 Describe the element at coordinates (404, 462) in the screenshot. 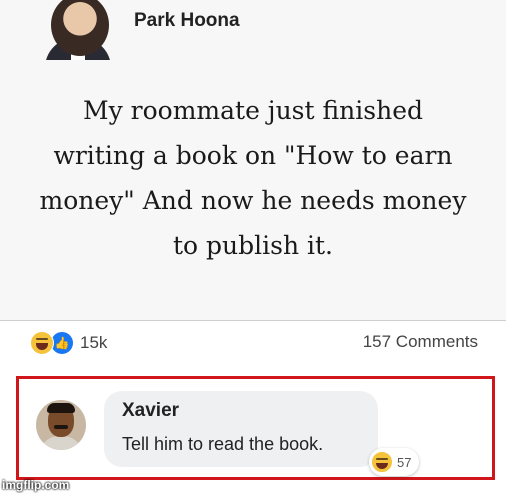

I see `comment-reaction-count: 57` at that location.